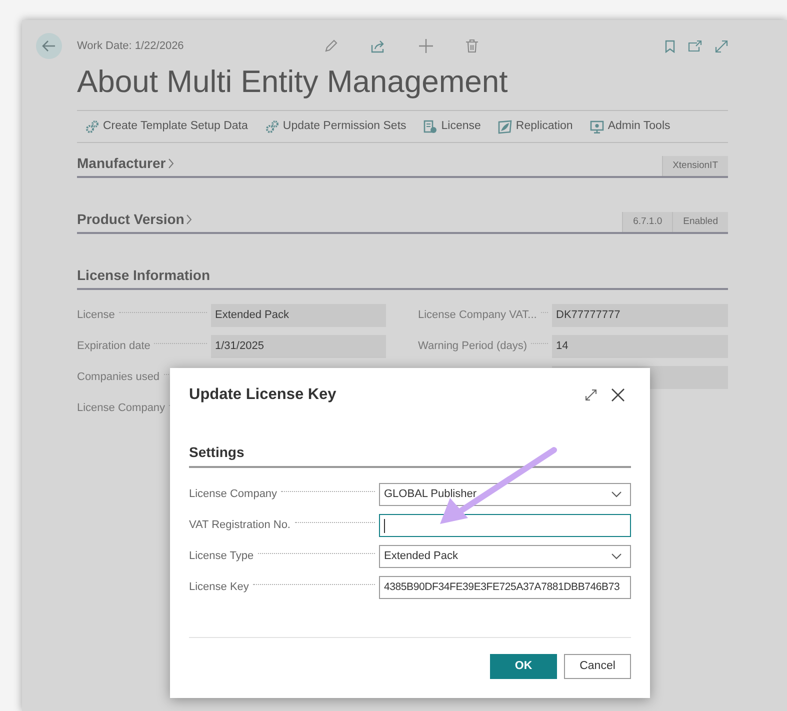  Describe the element at coordinates (221, 556) in the screenshot. I see `field-label: License Type` at that location.